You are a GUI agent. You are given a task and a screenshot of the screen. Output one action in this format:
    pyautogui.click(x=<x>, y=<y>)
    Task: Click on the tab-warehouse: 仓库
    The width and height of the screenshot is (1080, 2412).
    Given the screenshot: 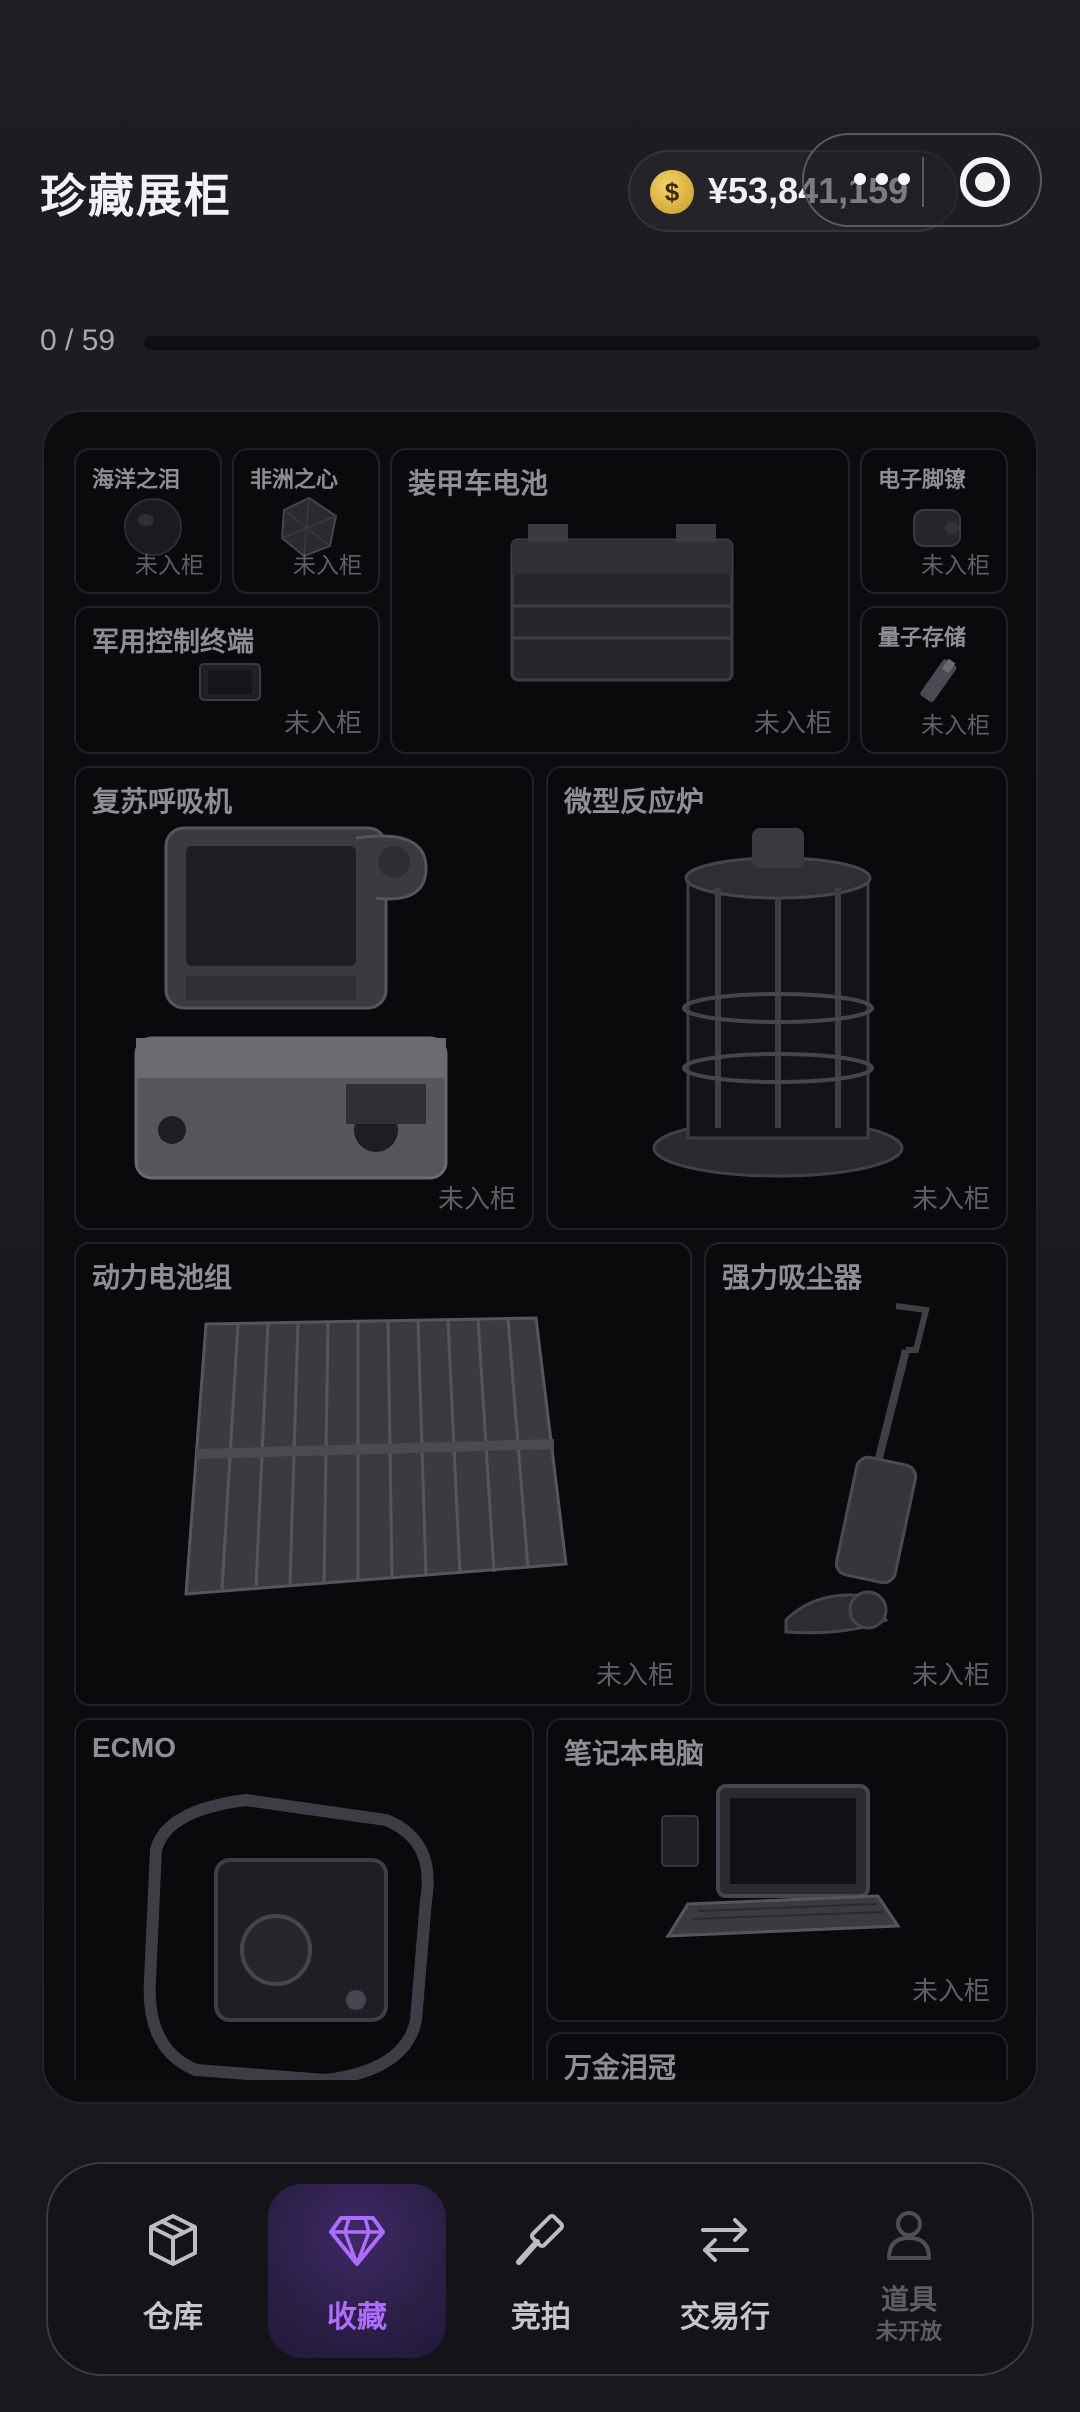 What is the action you would take?
    pyautogui.click(x=173, y=2271)
    